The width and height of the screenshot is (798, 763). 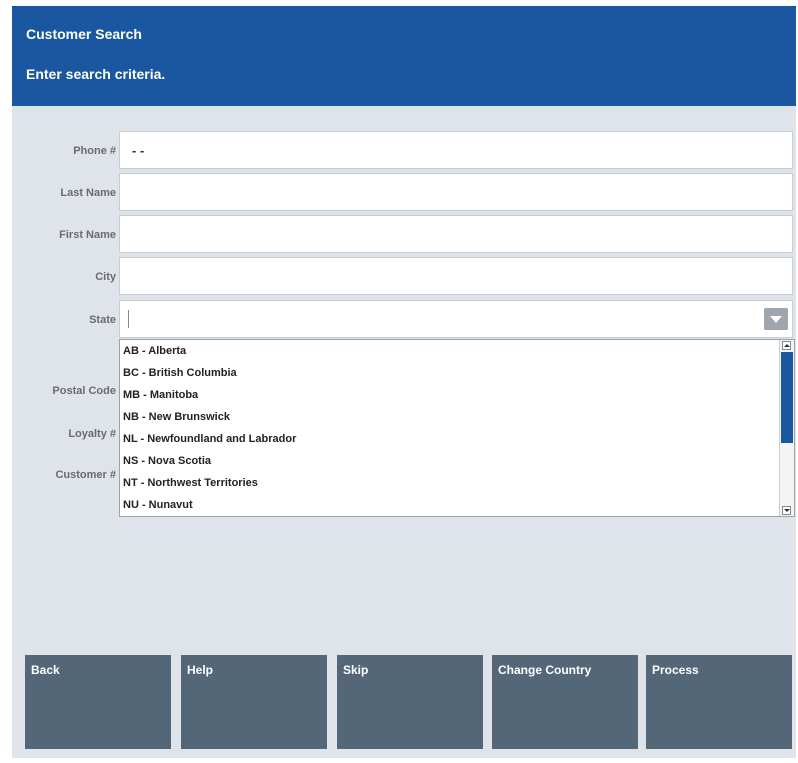 What do you see at coordinates (87, 235) in the screenshot?
I see `first-name-label: First Name` at bounding box center [87, 235].